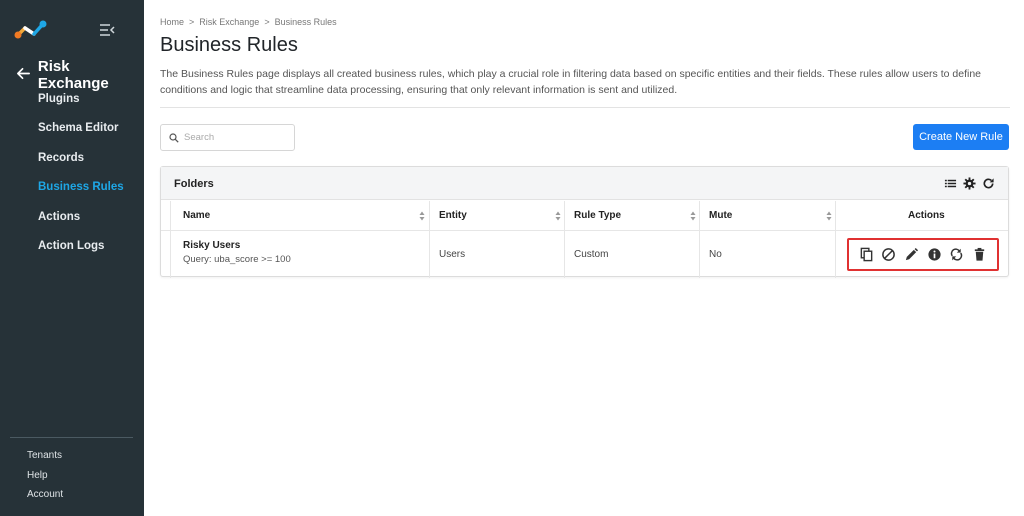 This screenshot has height=516, width=1024. I want to click on copy-icon, so click(866, 254).